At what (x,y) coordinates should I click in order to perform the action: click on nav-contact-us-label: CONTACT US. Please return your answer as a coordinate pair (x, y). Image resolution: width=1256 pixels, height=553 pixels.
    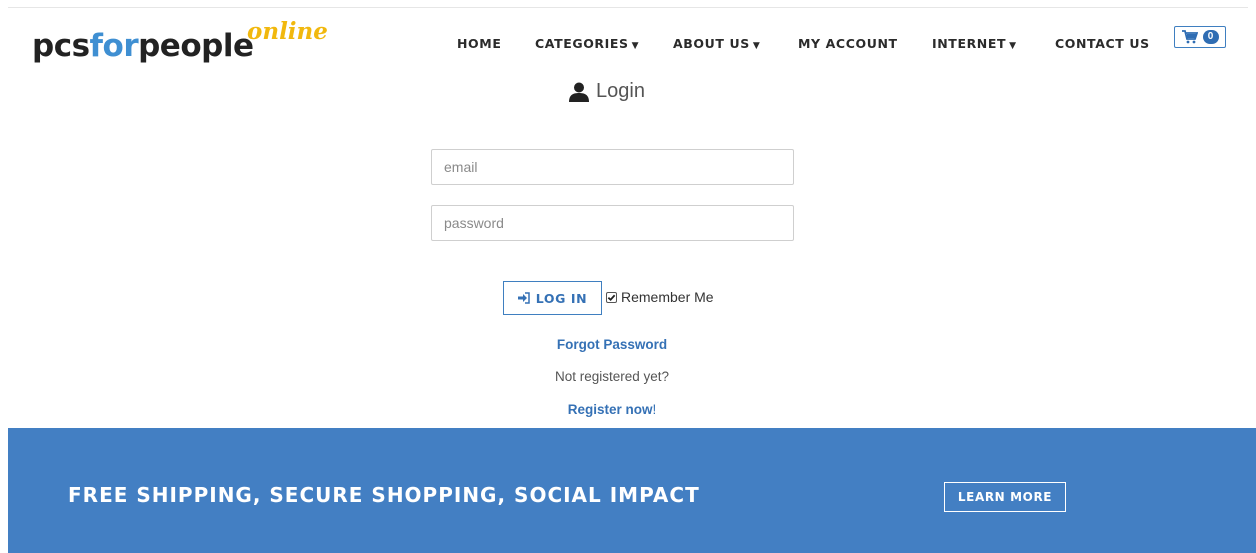
    Looking at the image, I should click on (1102, 43).